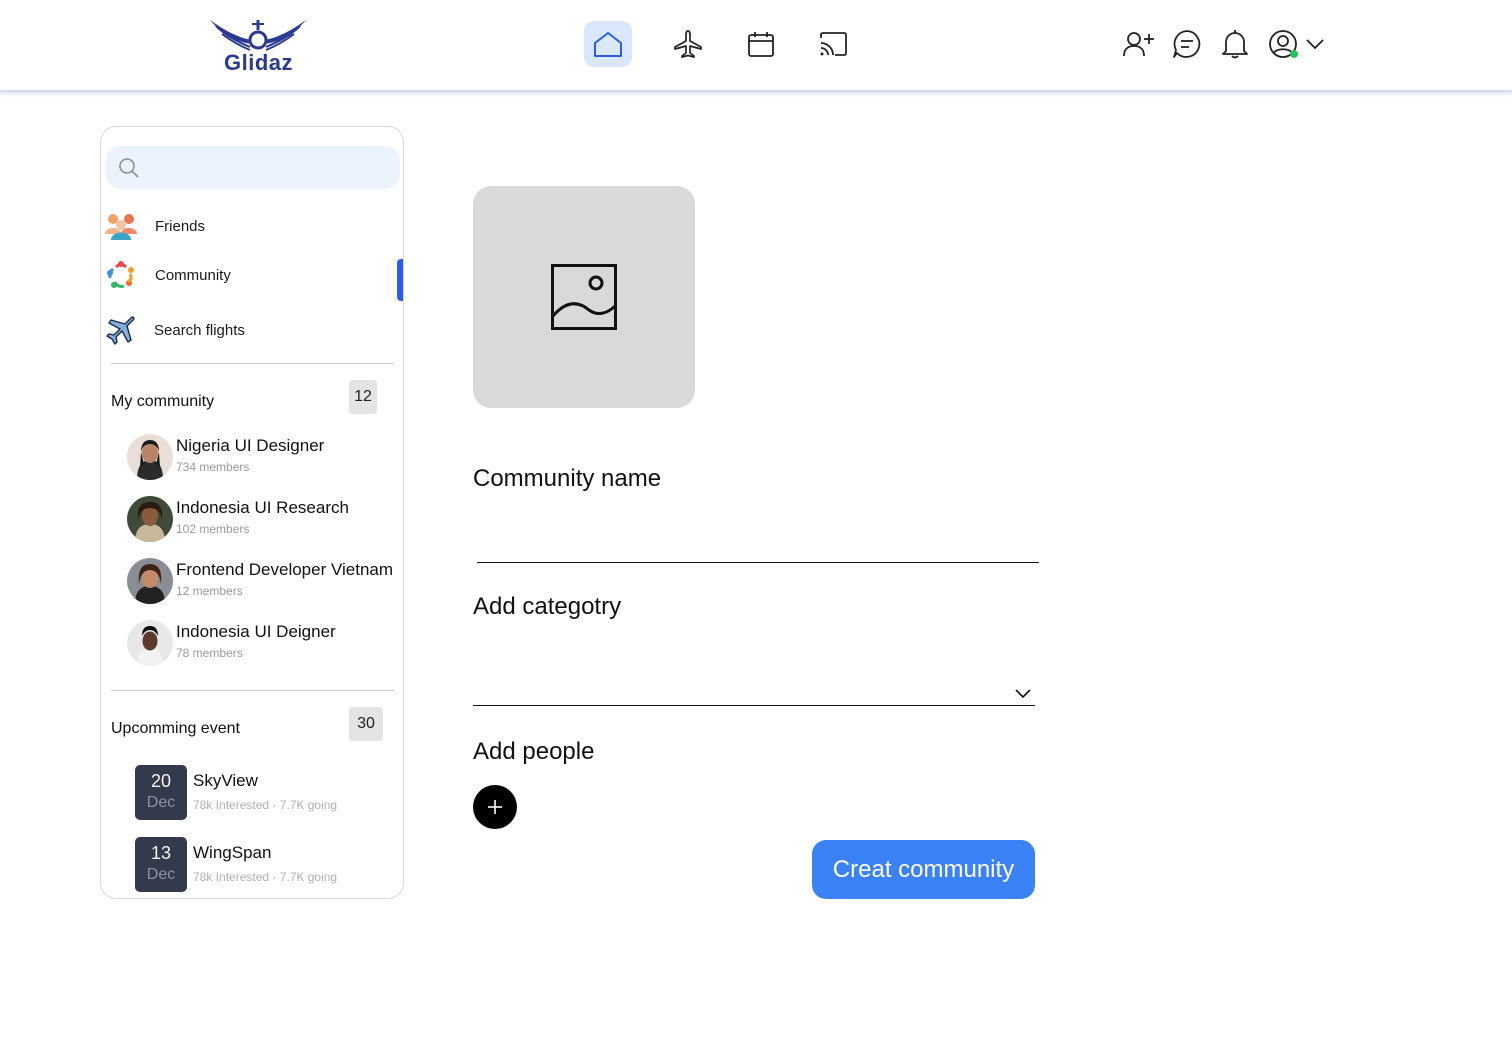 Image resolution: width=1512 pixels, height=1043 pixels. What do you see at coordinates (161, 781) in the screenshot?
I see `event-day: 20` at bounding box center [161, 781].